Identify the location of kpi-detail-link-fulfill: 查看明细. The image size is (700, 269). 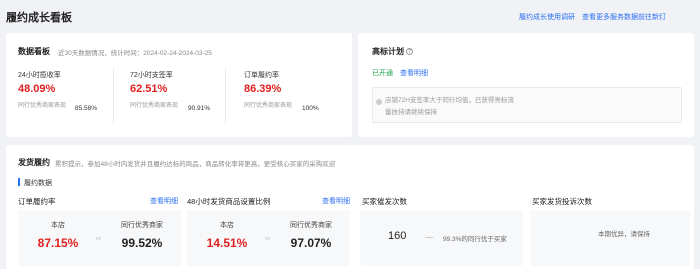
(164, 201).